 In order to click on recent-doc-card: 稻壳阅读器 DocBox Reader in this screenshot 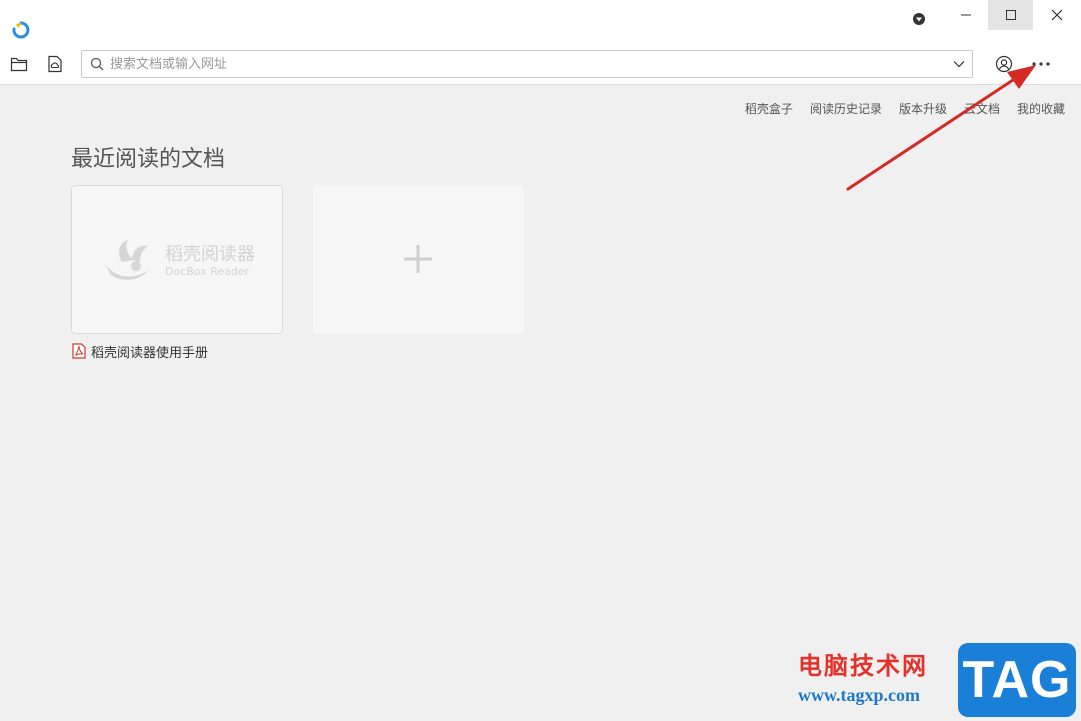, I will do `click(177, 259)`.